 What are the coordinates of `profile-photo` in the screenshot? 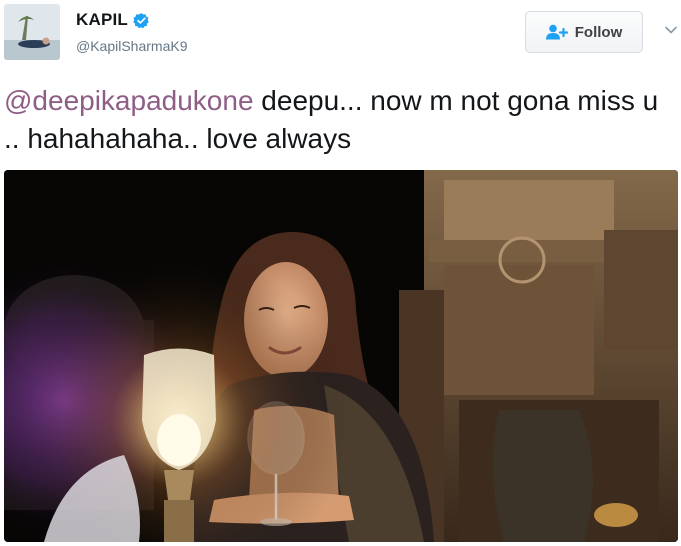 It's located at (32, 32).